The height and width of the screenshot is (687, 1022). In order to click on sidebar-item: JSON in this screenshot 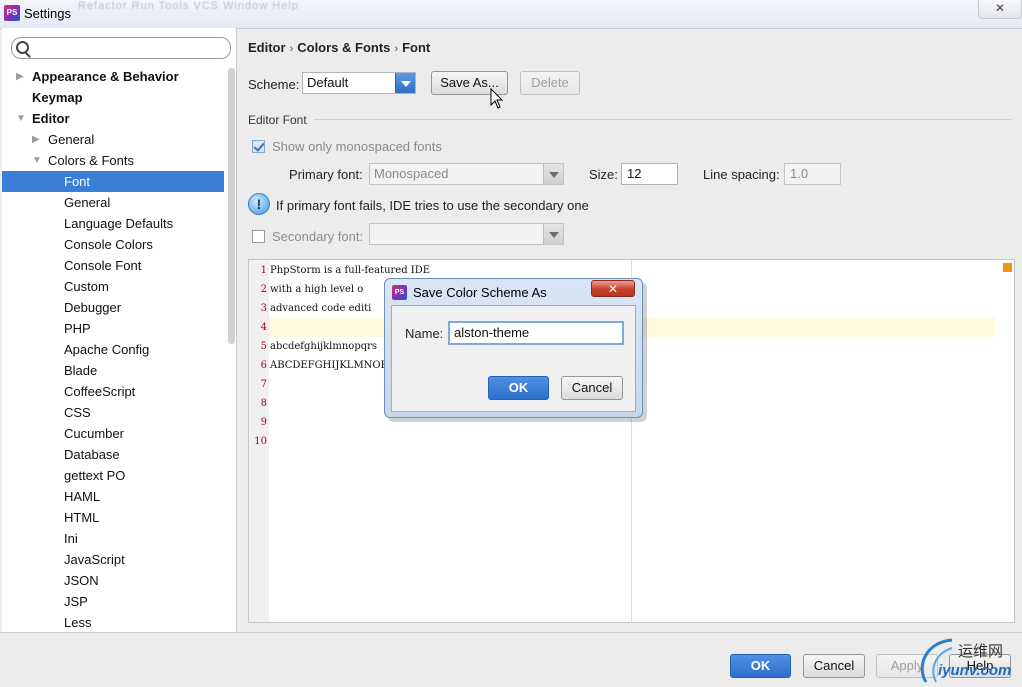, I will do `click(113, 580)`.